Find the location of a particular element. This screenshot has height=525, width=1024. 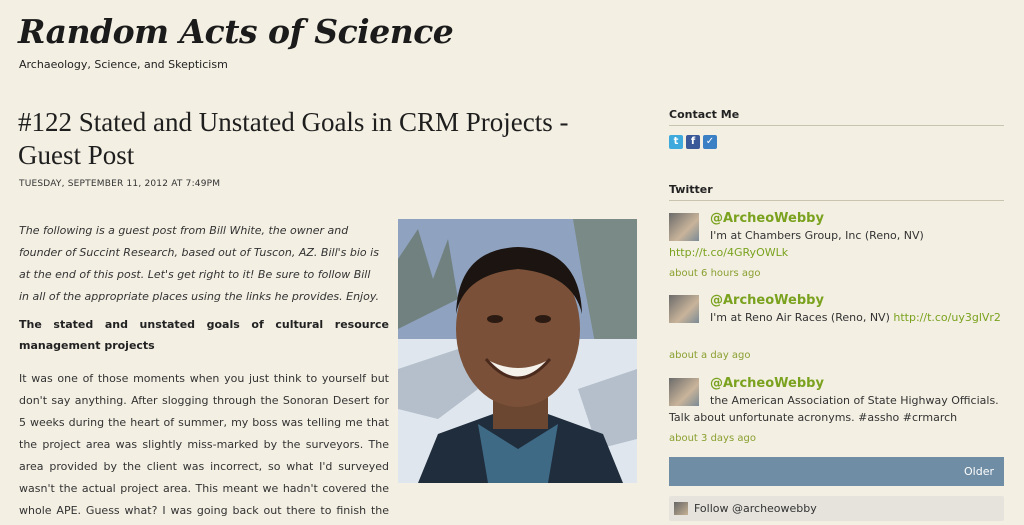

contact-heading: Contact Me is located at coordinates (836, 117).